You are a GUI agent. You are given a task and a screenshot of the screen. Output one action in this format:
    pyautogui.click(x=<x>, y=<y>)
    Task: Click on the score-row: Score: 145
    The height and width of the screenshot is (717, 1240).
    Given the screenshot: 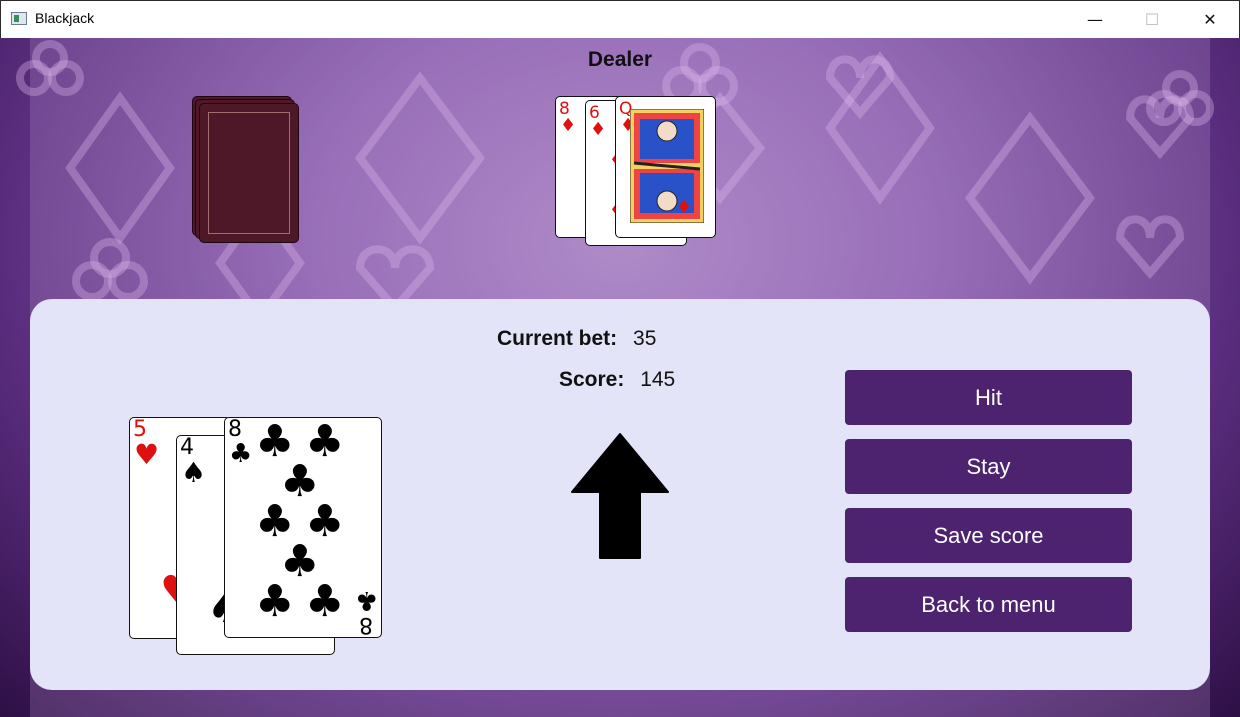 What is the action you would take?
    pyautogui.click(x=617, y=380)
    